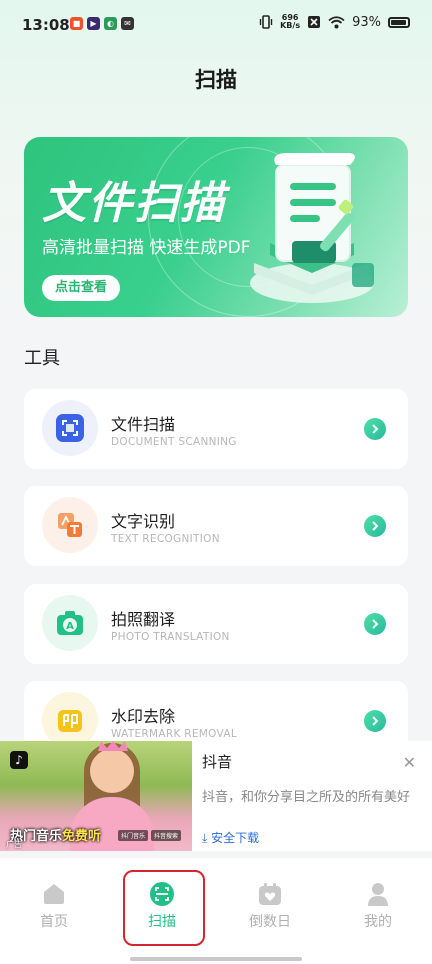 The height and width of the screenshot is (964, 432). What do you see at coordinates (378, 922) in the screenshot?
I see `tab-label: 我的` at bounding box center [378, 922].